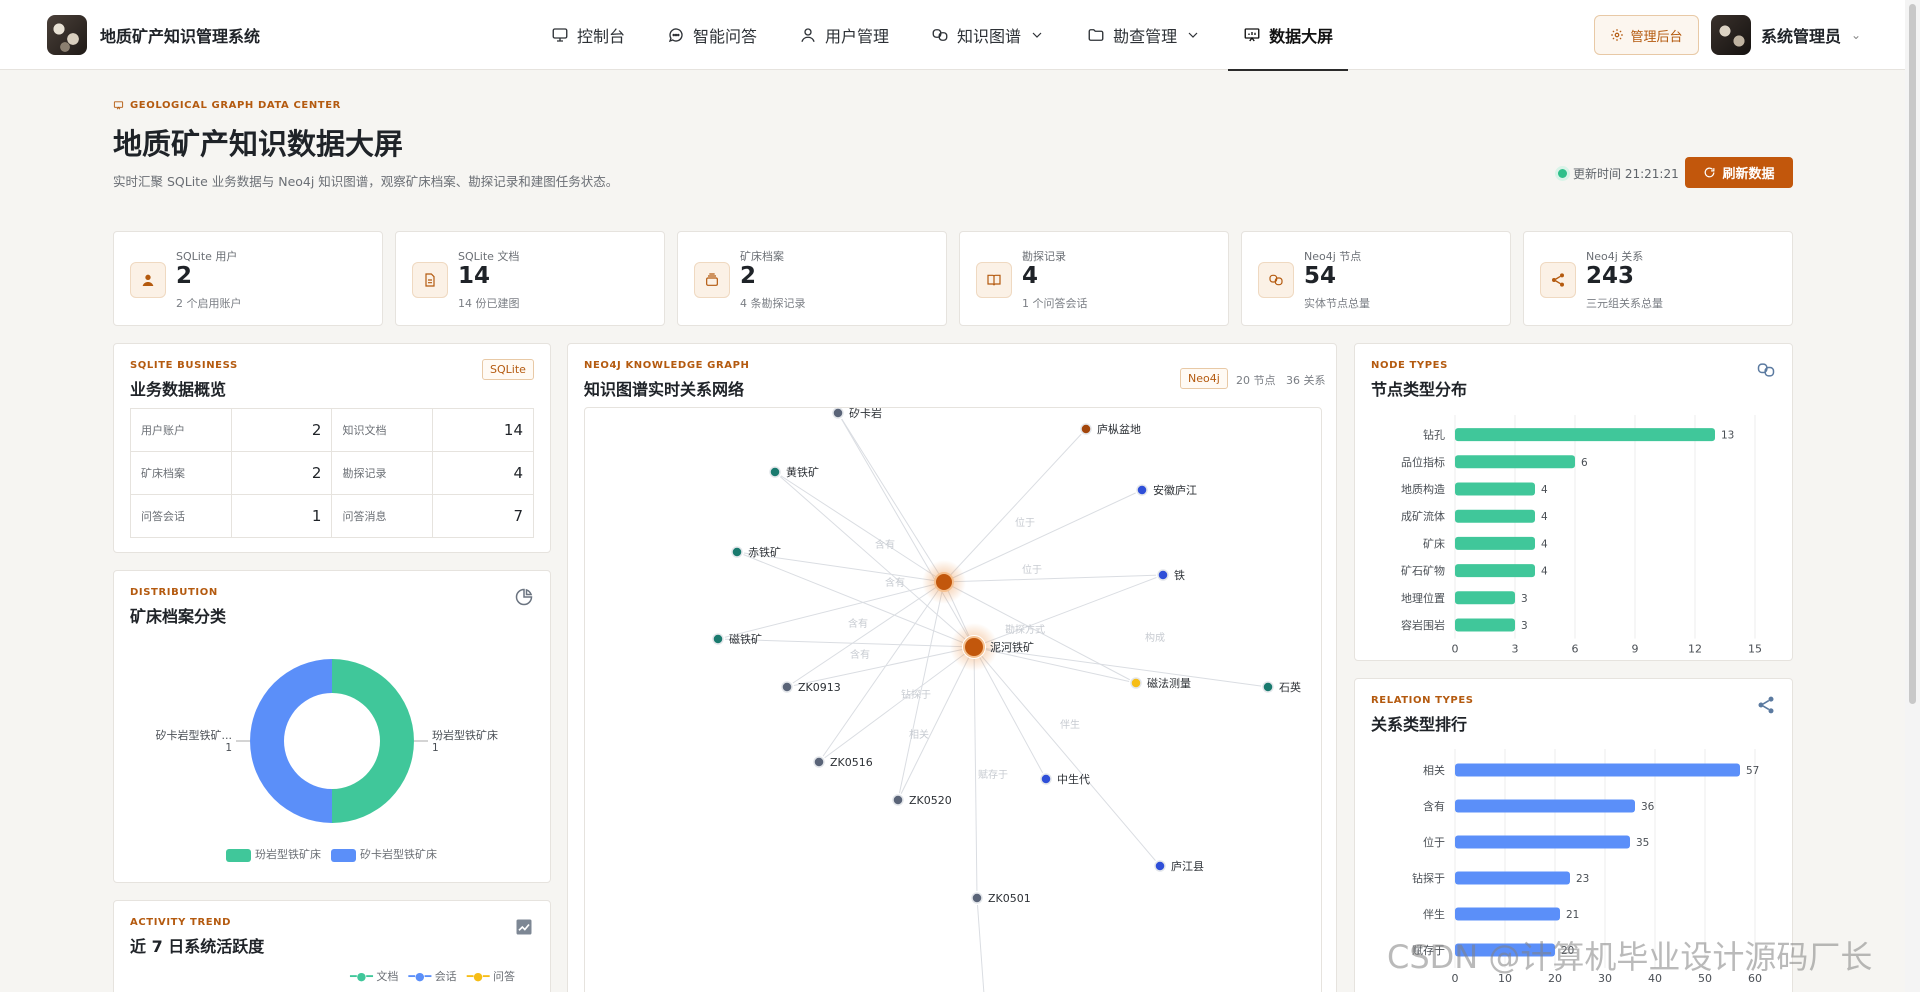 The height and width of the screenshot is (992, 1920). What do you see at coordinates (1178, 866) in the screenshot?
I see `graph-node: 庐江县` at bounding box center [1178, 866].